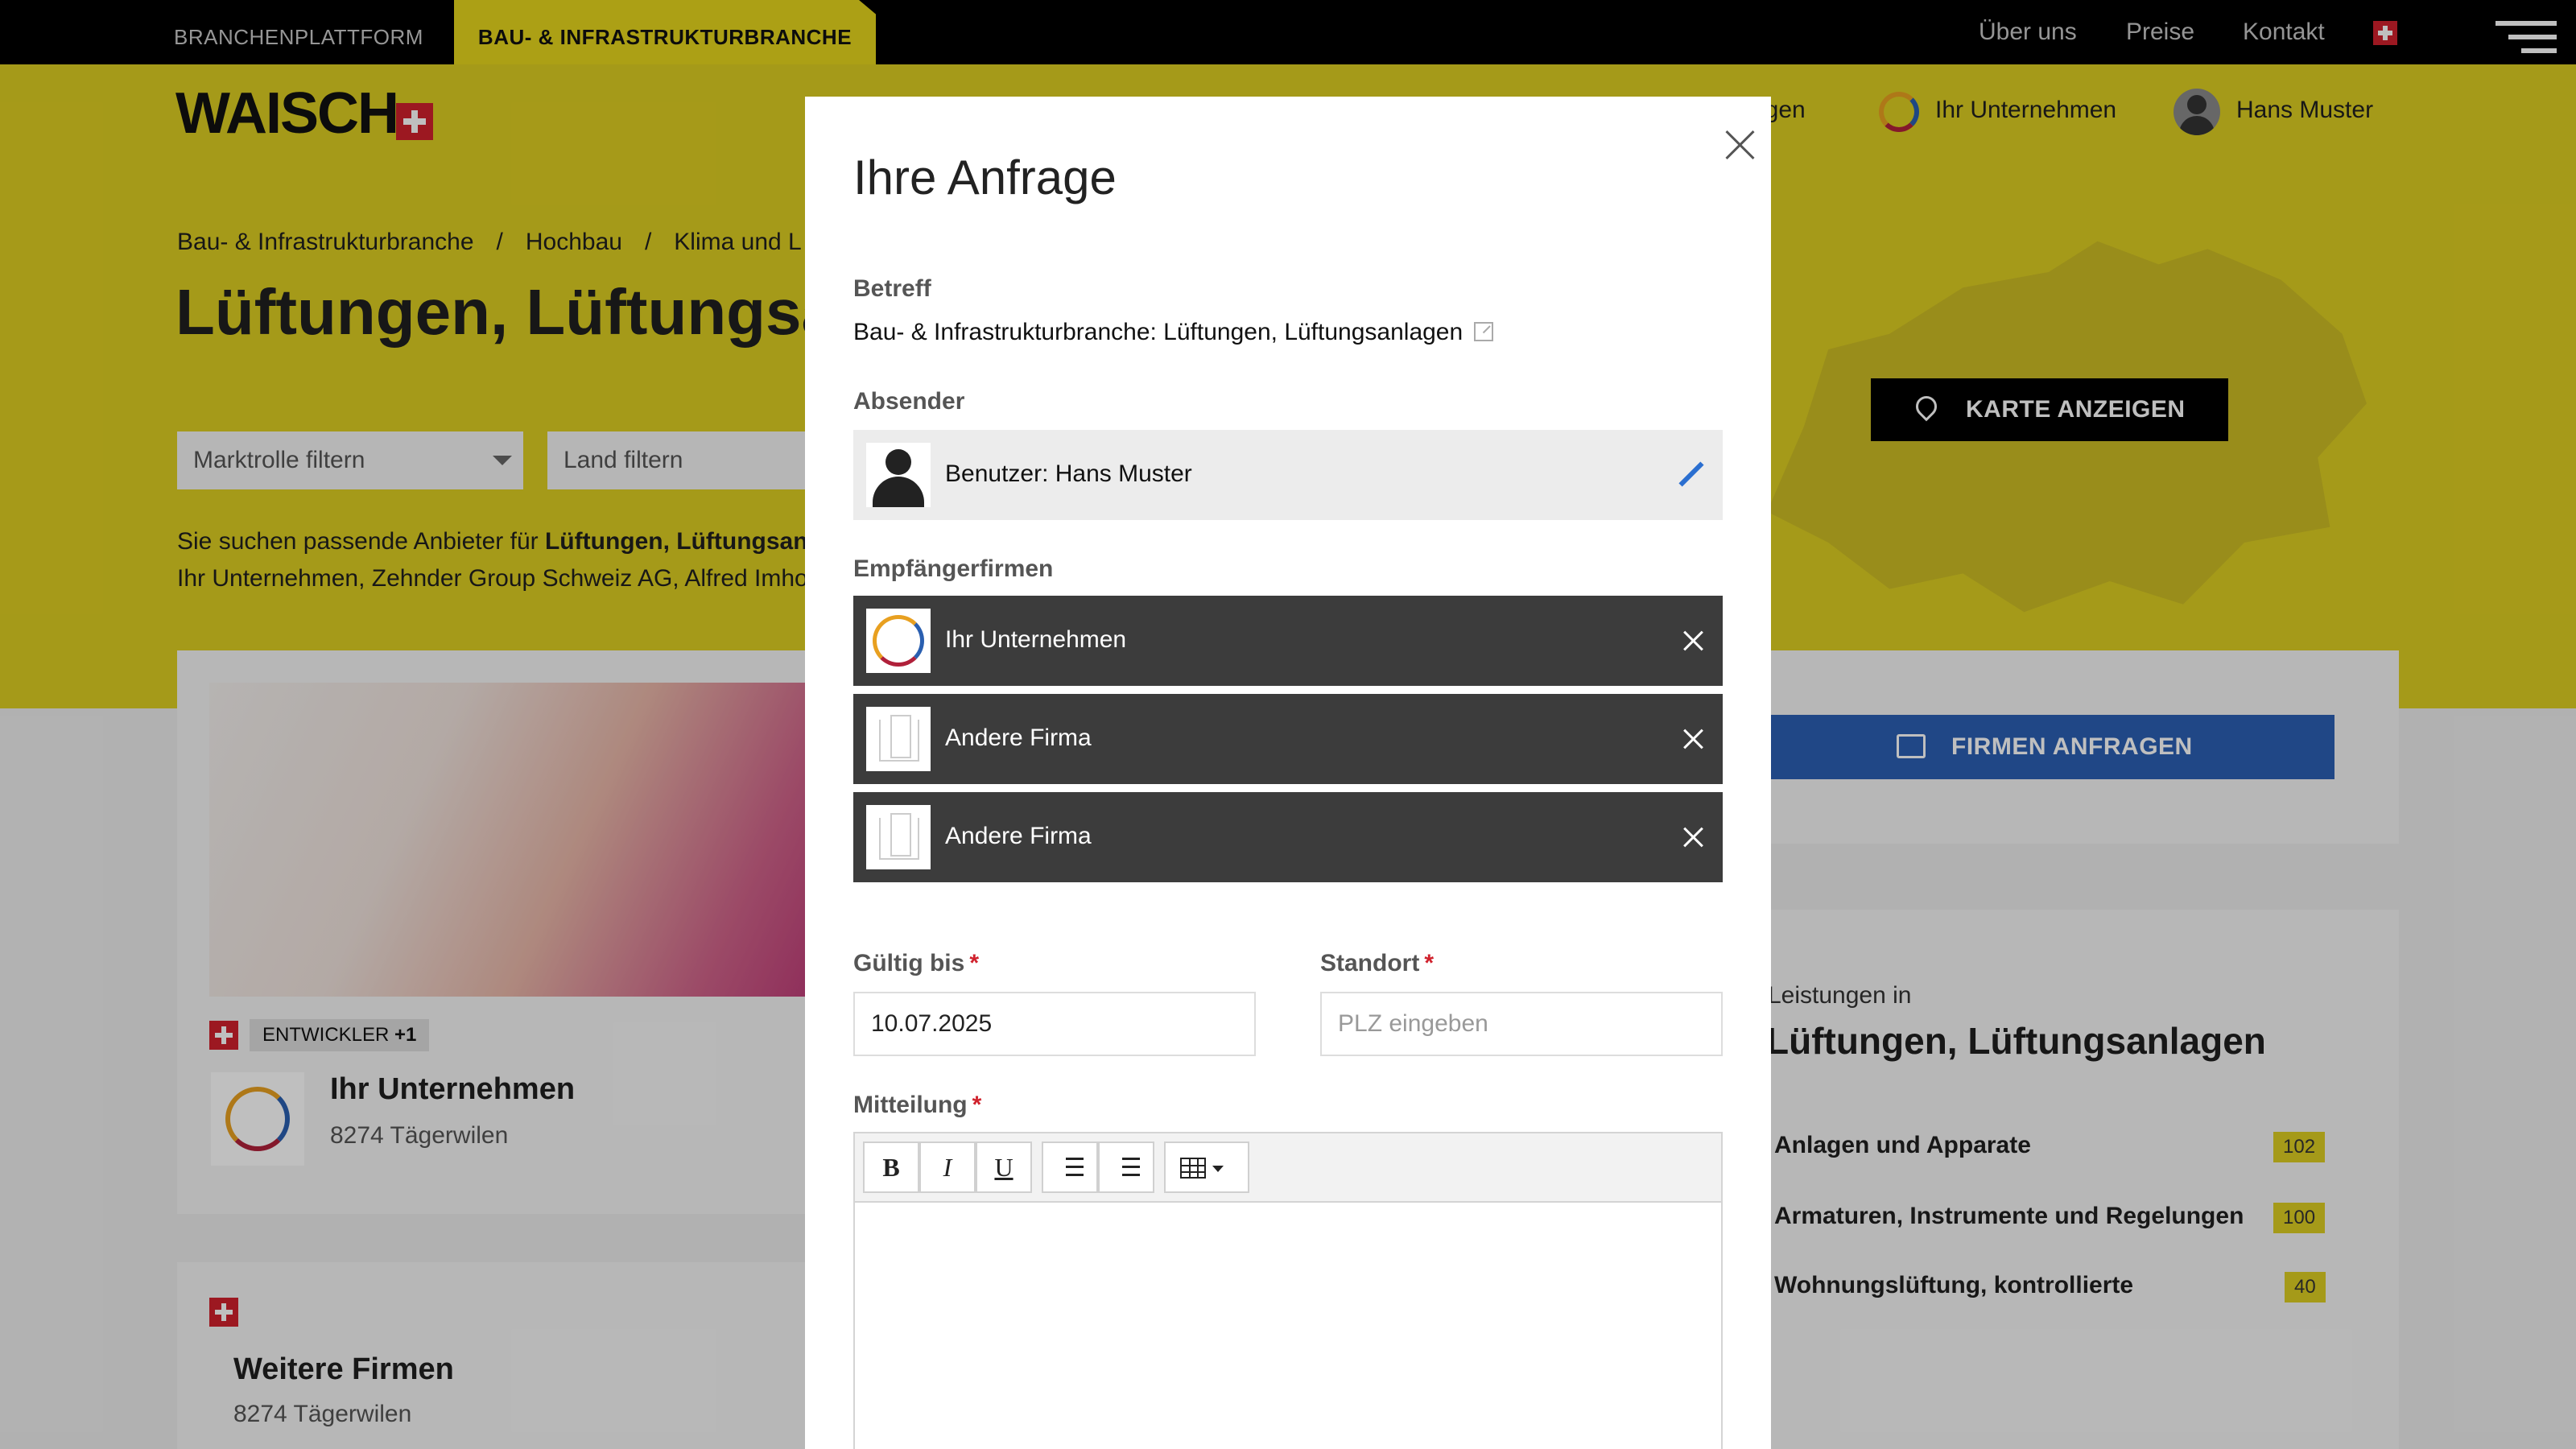 The image size is (2576, 1449). I want to click on recipient-item: Ihr Unternehmen, so click(1288, 641).